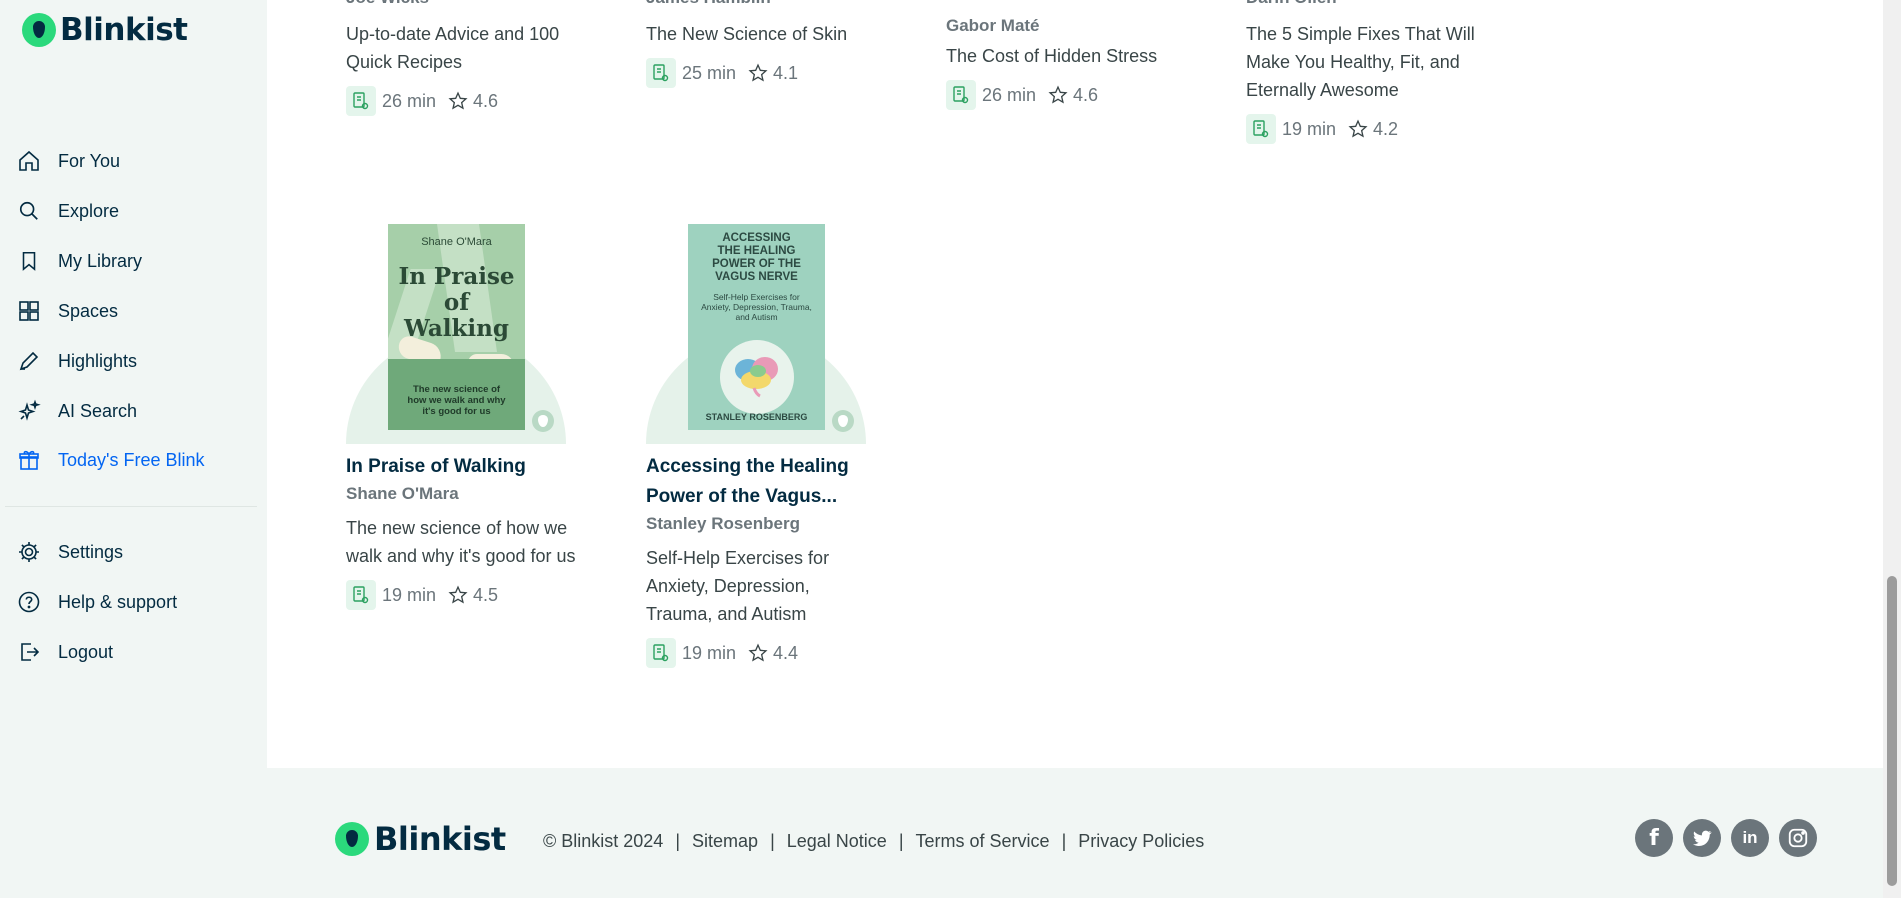 The height and width of the screenshot is (898, 1901). I want to click on cover-subtitle-line: Self-Help Exercises for, so click(756, 297).